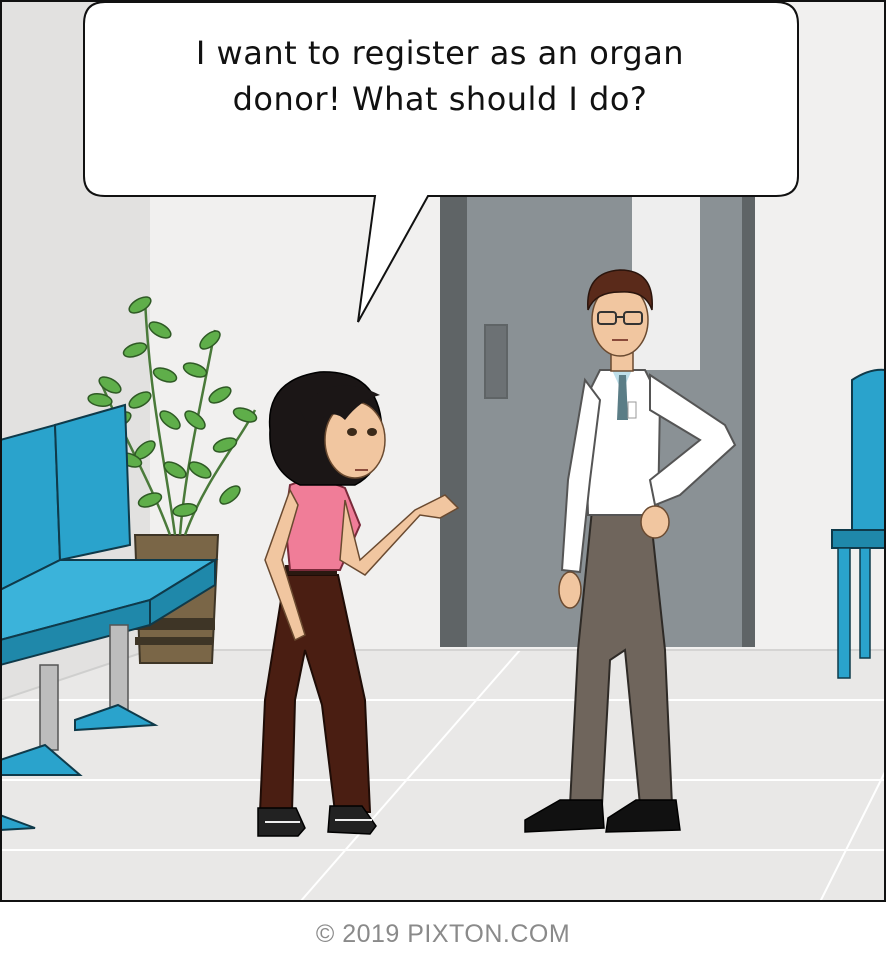 The image size is (886, 960). I want to click on speech-line-2: donor! What should I do?, so click(440, 99).